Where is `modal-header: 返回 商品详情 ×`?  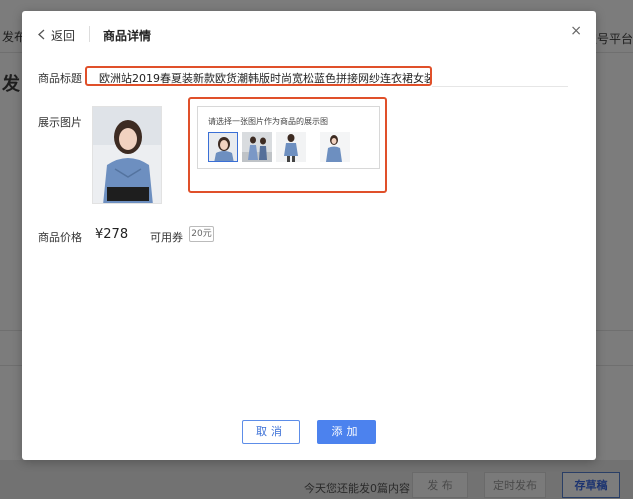
modal-header: 返回 商品详情 × is located at coordinates (309, 33).